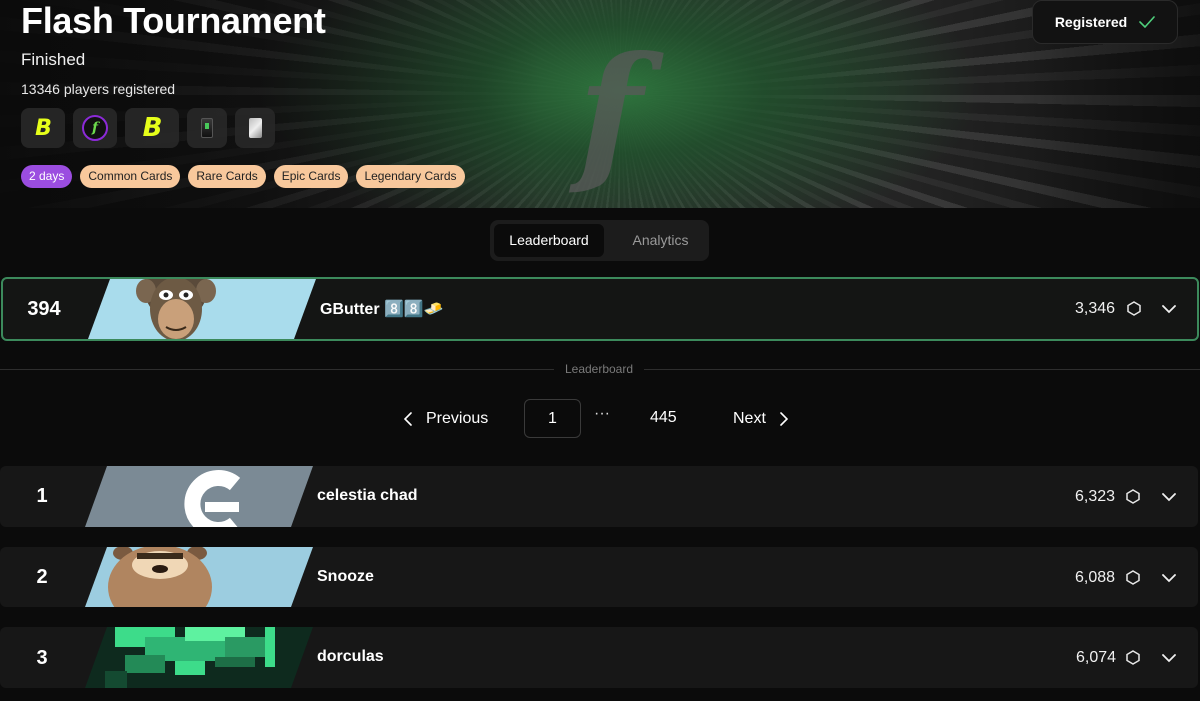  What do you see at coordinates (663, 418) in the screenshot?
I see `page-last: 445` at bounding box center [663, 418].